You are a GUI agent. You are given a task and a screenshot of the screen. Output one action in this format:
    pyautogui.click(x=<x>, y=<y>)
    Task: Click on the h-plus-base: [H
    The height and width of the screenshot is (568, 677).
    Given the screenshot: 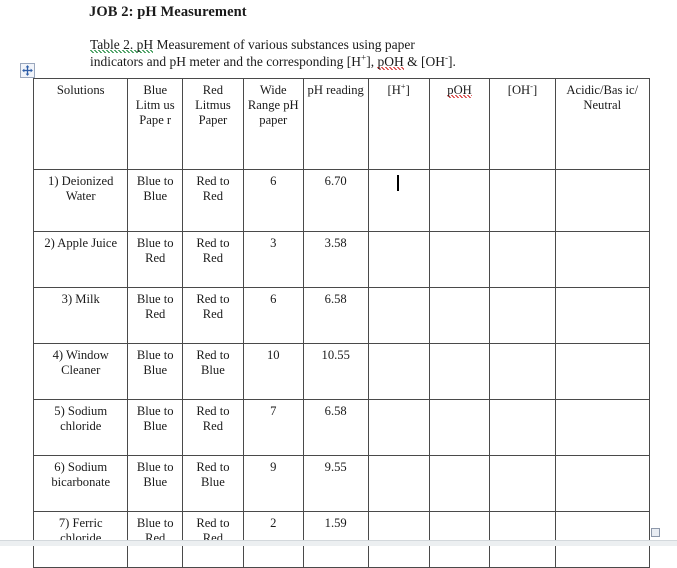 What is the action you would take?
    pyautogui.click(x=394, y=90)
    